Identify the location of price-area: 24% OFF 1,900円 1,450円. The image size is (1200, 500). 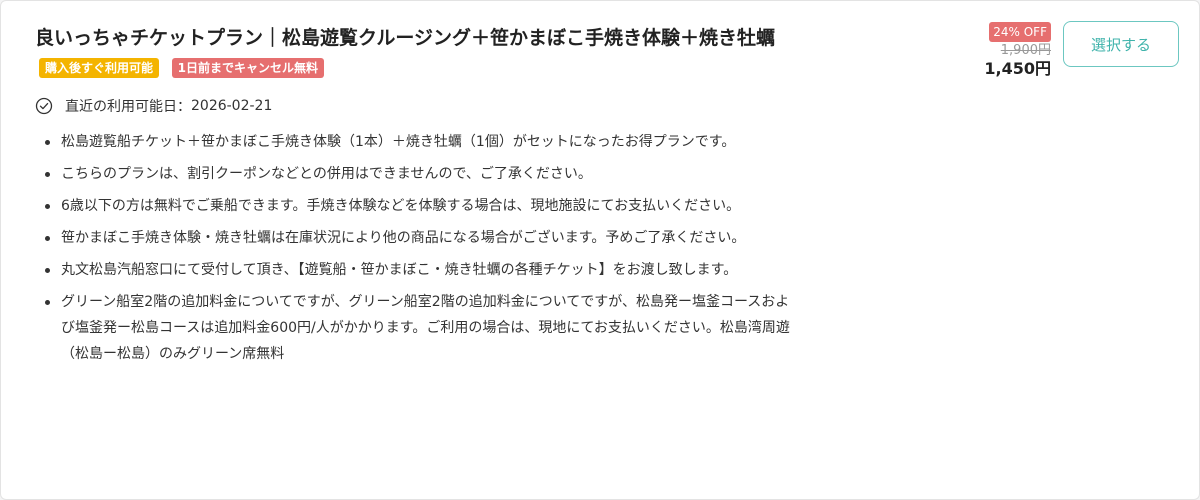
(1006, 50).